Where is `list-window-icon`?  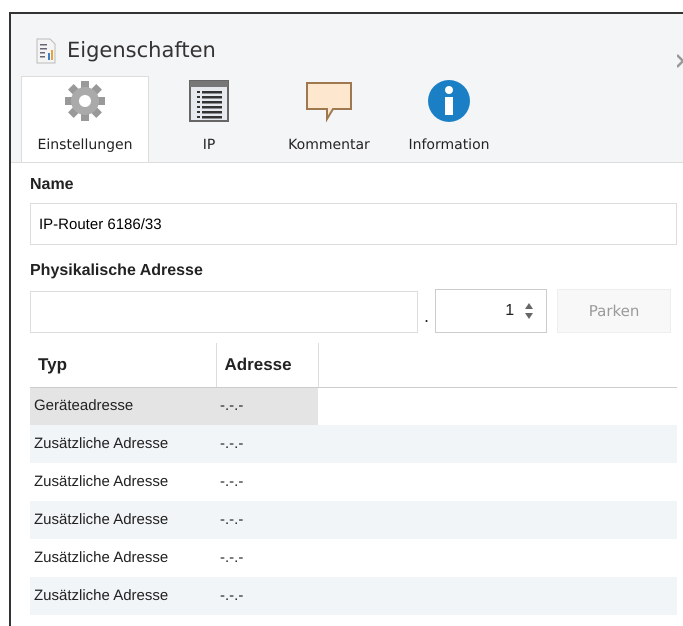 list-window-icon is located at coordinates (209, 101).